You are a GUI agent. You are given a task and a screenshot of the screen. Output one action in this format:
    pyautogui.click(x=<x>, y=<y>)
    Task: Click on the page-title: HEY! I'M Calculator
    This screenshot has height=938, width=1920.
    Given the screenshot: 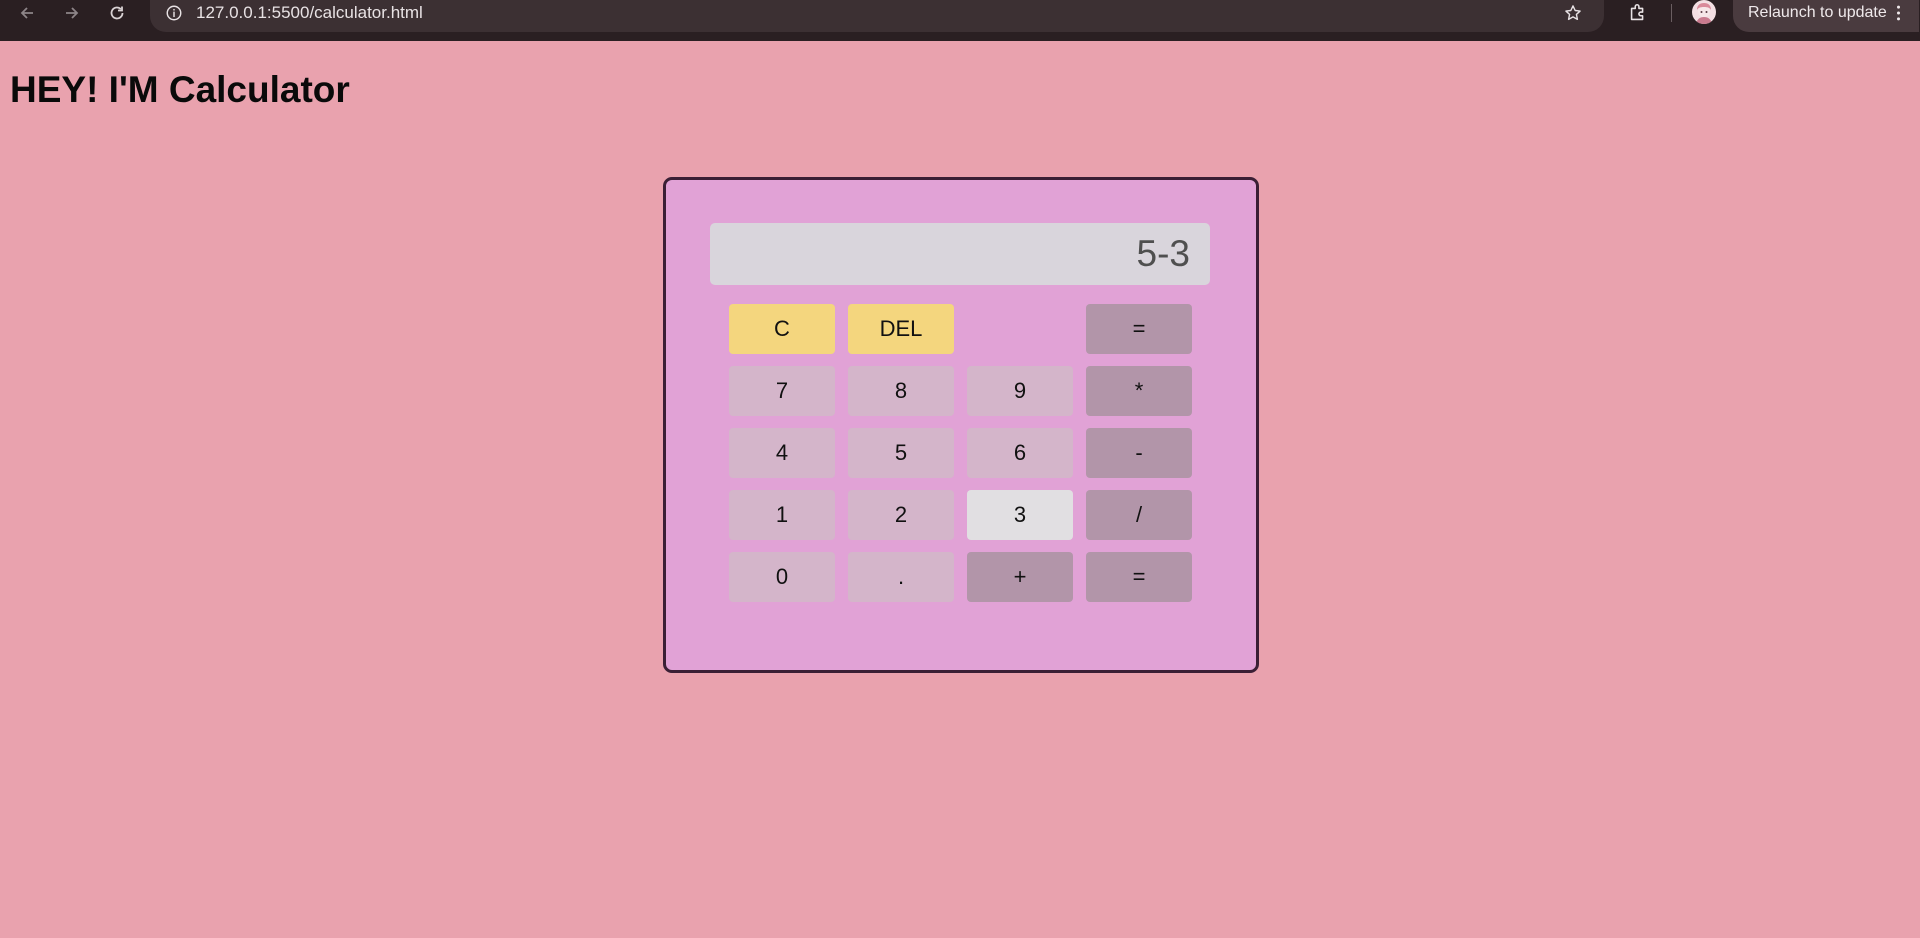 What is the action you would take?
    pyautogui.click(x=180, y=89)
    